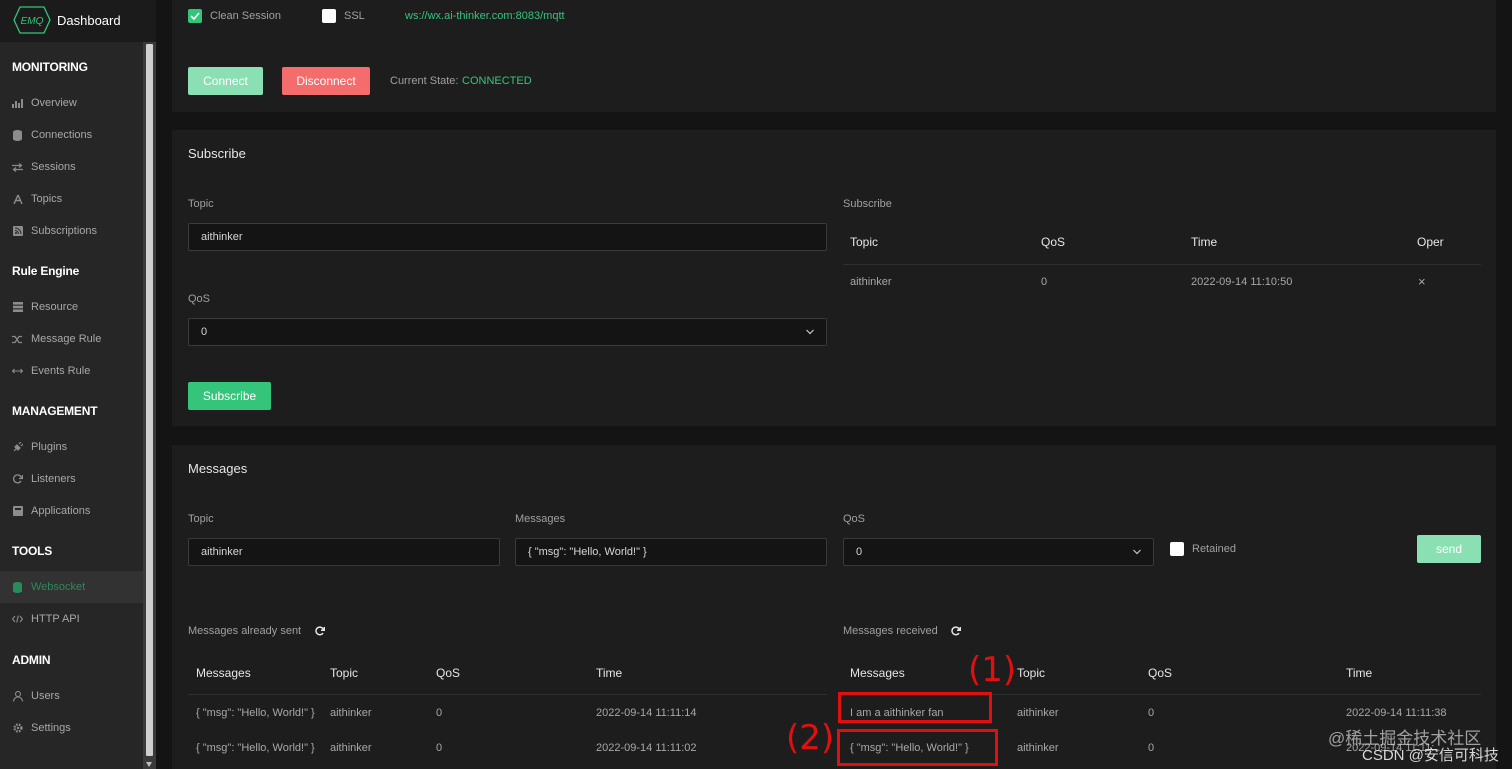 The height and width of the screenshot is (769, 1512). I want to click on scroll-down-arrow-icon, so click(149, 764).